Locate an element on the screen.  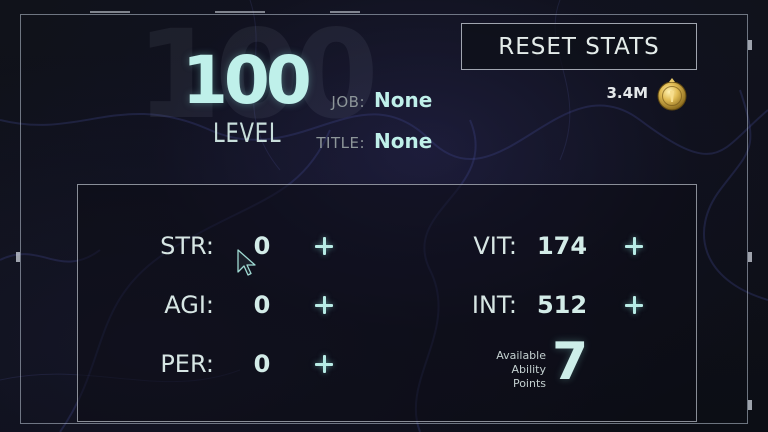
agi-label: AGI: is located at coordinates (189, 305).